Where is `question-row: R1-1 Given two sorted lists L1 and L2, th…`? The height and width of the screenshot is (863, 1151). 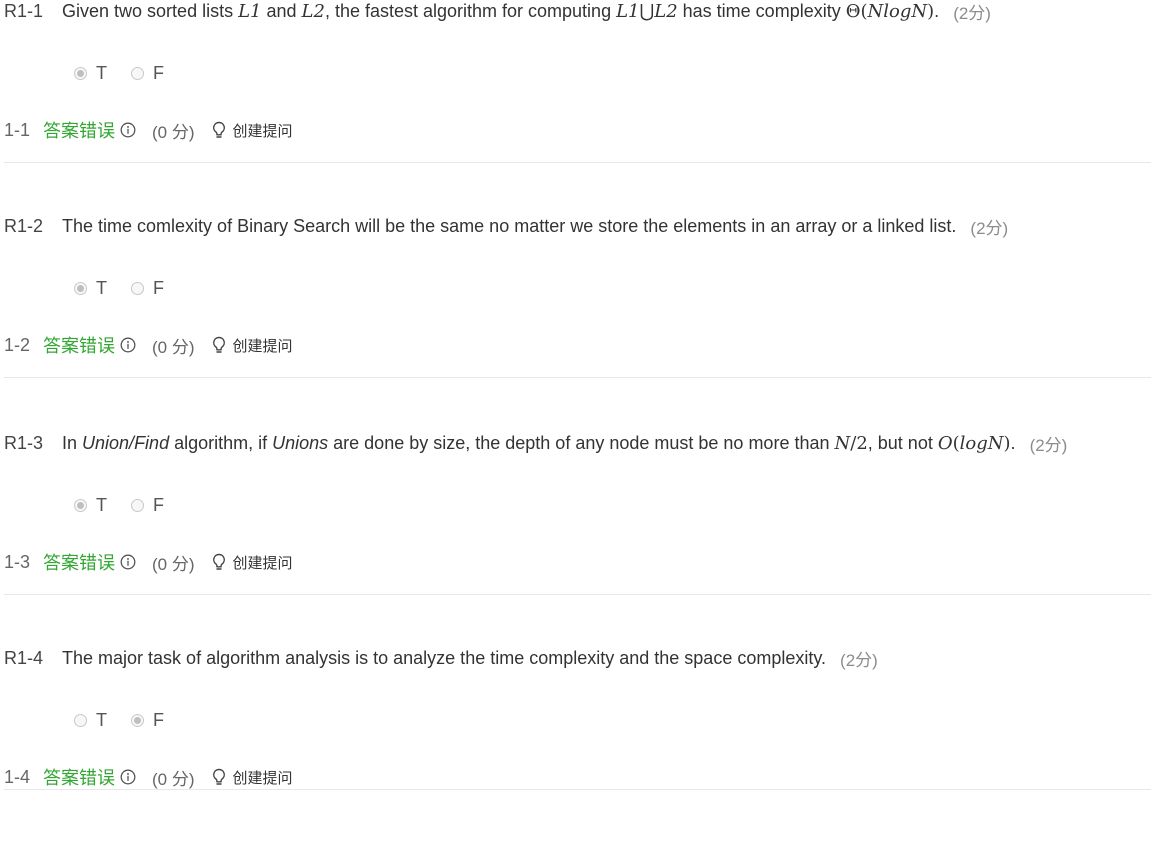 question-row: R1-1 Given two sorted lists L1 and L2, th… is located at coordinates (497, 12).